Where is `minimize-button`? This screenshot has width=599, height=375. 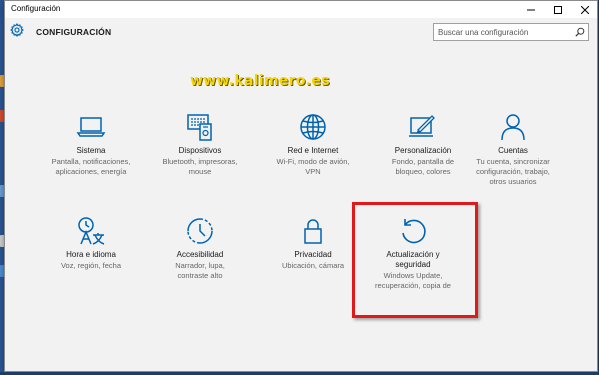 minimize-button is located at coordinates (530, 9).